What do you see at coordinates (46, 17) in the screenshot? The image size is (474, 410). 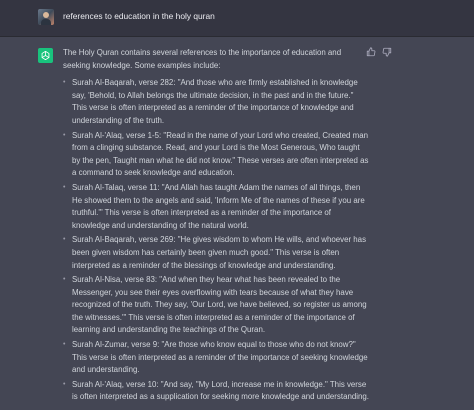 I see `user-avatar` at bounding box center [46, 17].